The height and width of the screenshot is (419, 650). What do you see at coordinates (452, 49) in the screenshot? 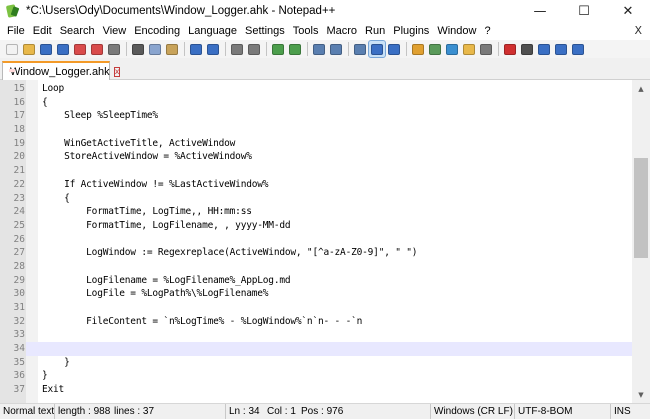
I see `function-list-icon` at bounding box center [452, 49].